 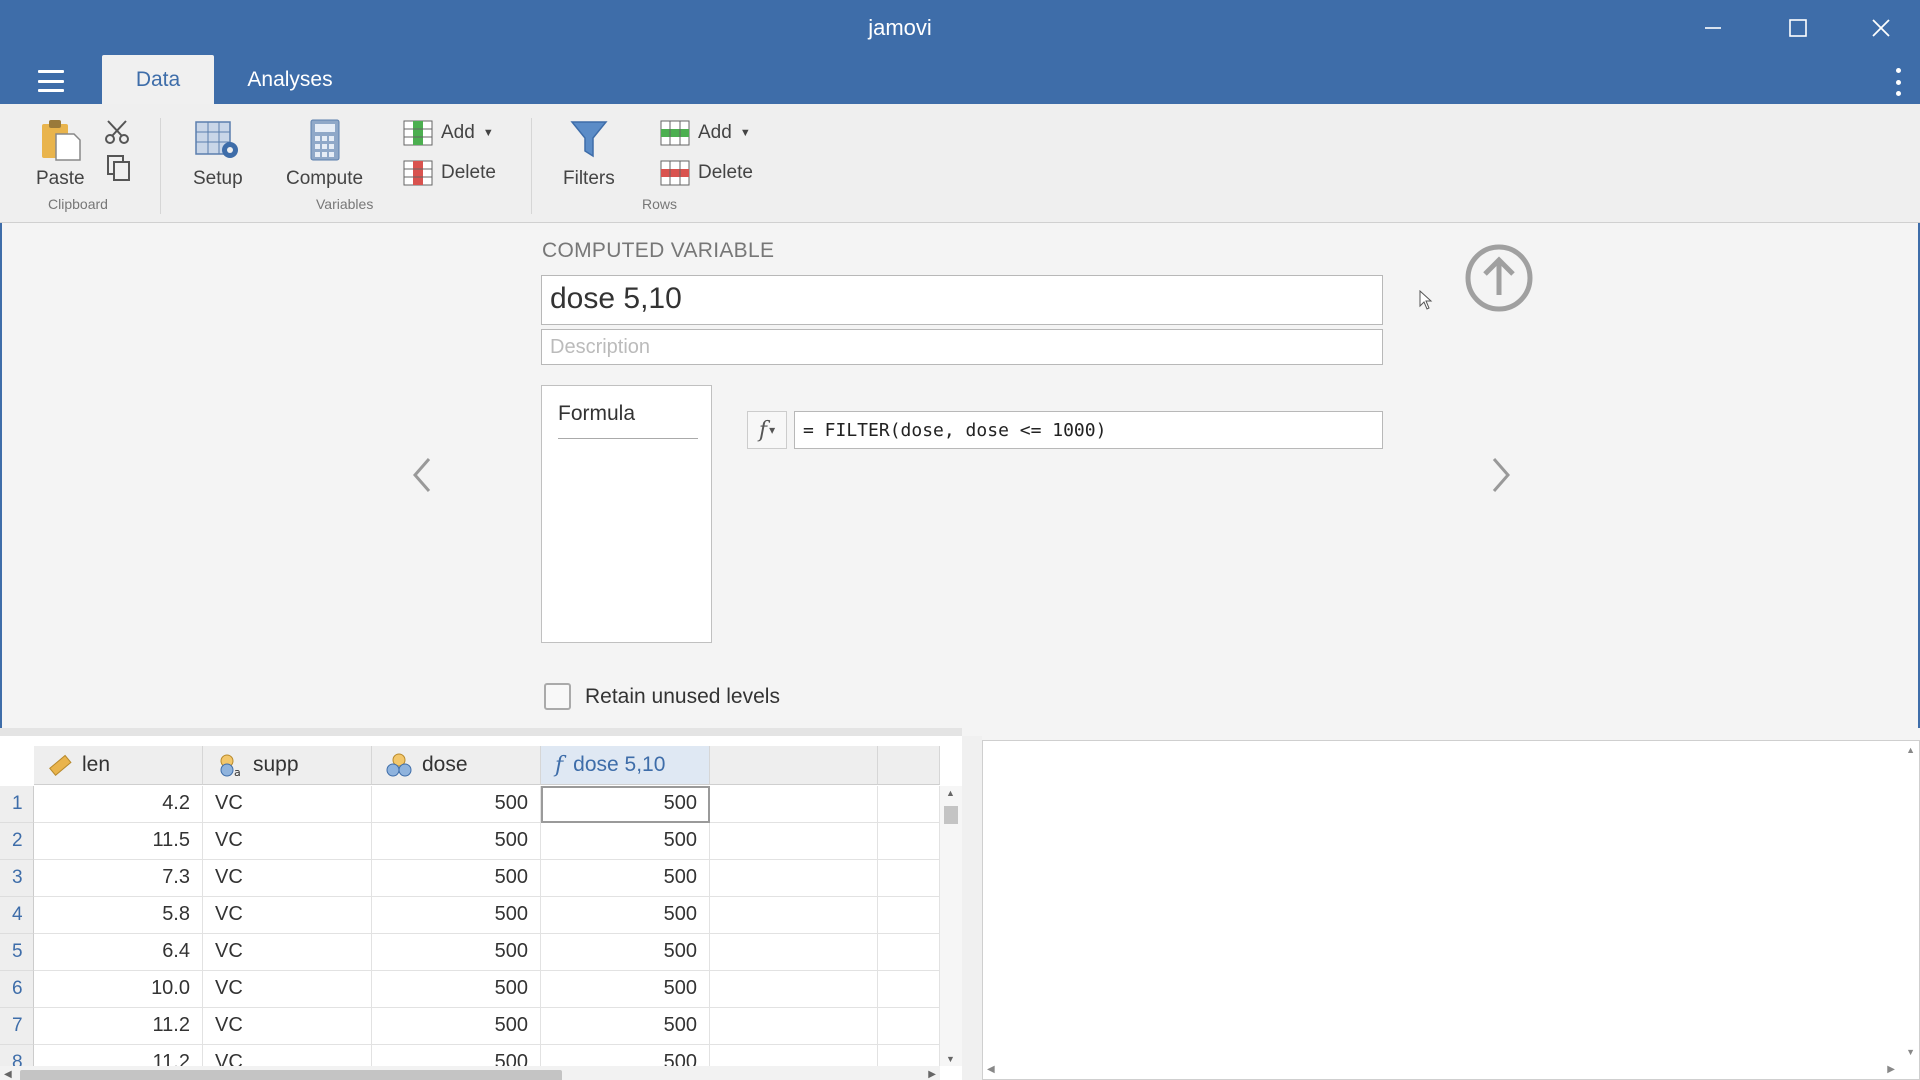 What do you see at coordinates (17, 989) in the screenshot?
I see `row-number: 6` at bounding box center [17, 989].